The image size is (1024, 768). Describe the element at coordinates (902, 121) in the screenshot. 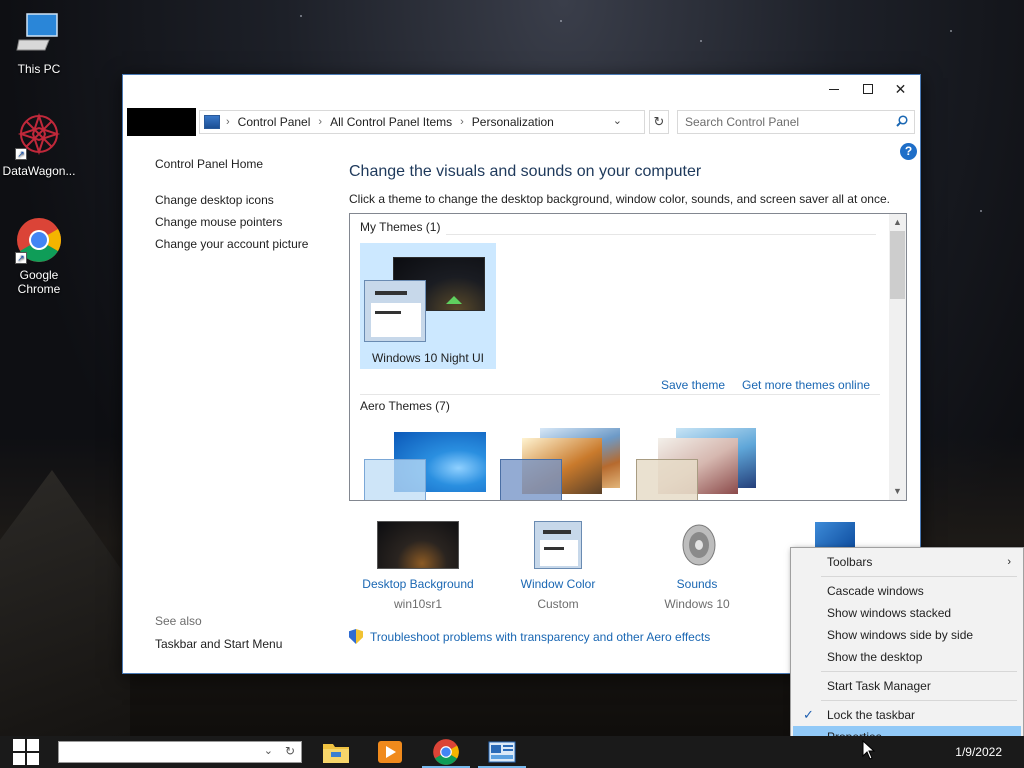

I see `search-icon` at that location.